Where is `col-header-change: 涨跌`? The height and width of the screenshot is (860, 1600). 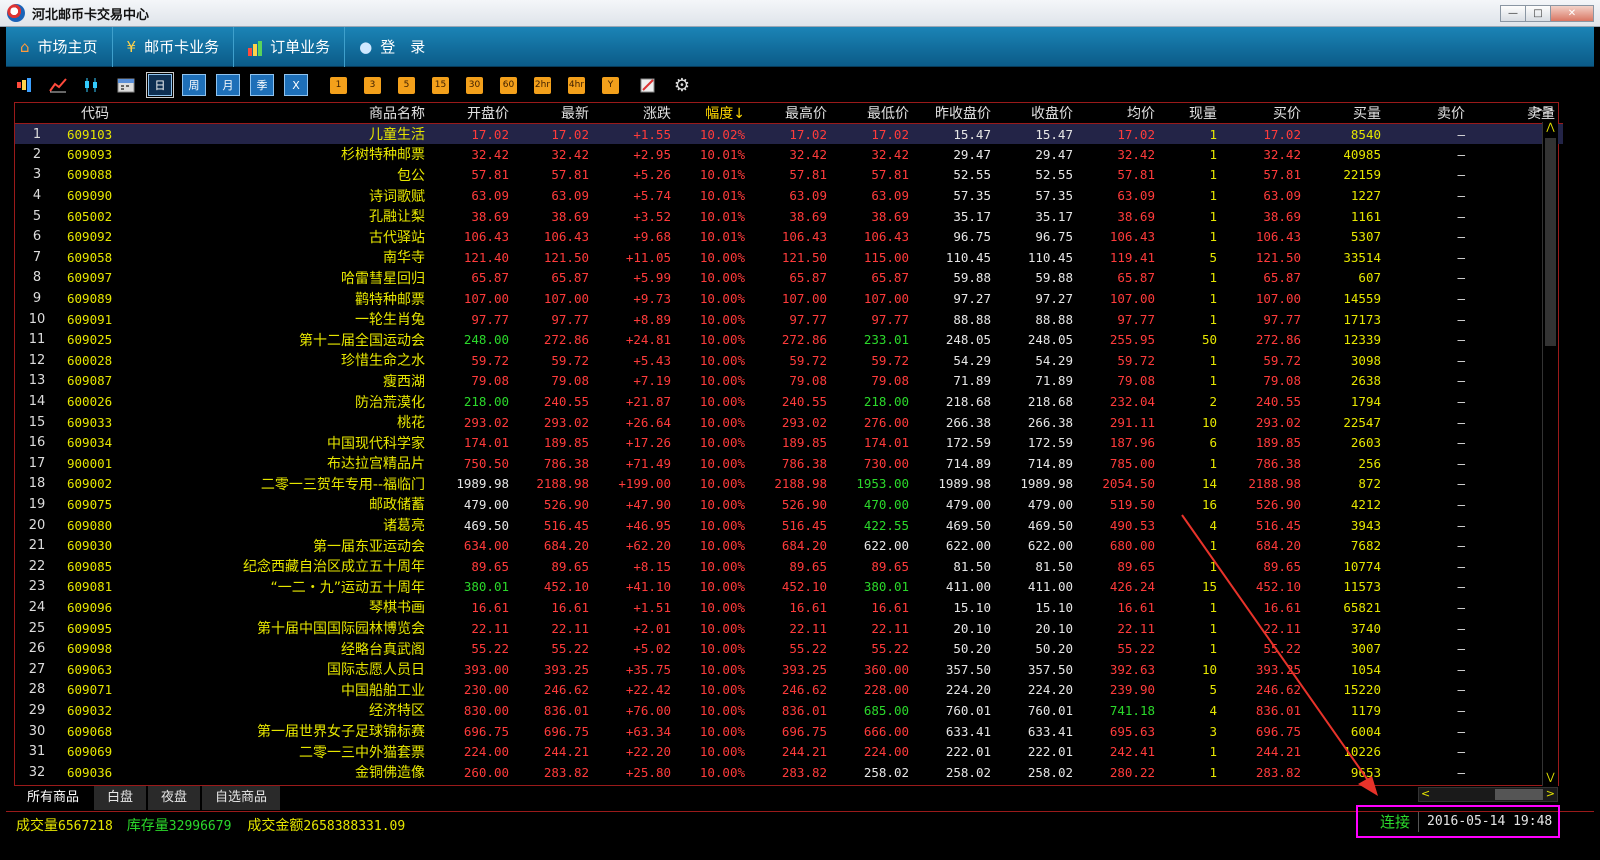 col-header-change: 涨跌 is located at coordinates (638, 113).